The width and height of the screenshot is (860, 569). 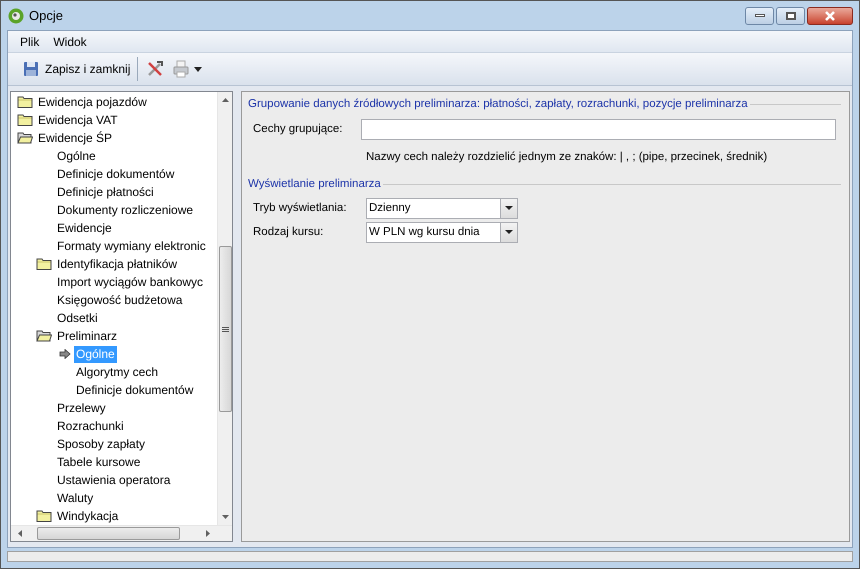 I want to click on tree-item: Import wyciągów bankowyc, so click(x=130, y=282).